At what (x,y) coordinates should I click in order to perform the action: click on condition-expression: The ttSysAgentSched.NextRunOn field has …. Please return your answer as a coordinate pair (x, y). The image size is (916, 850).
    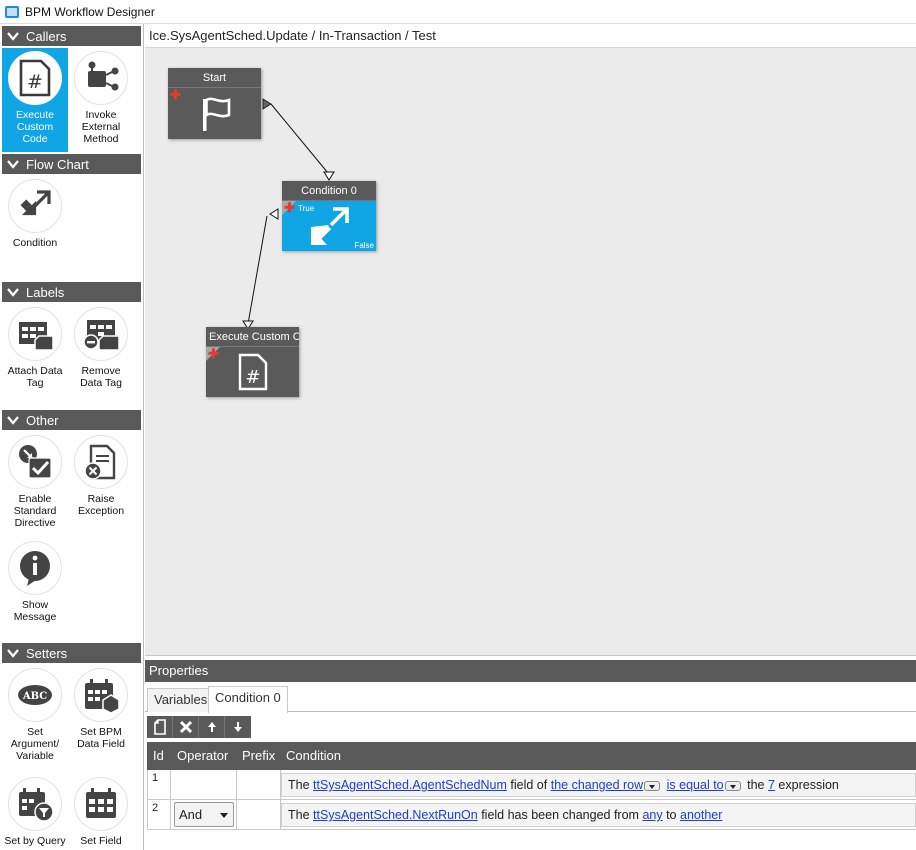
    Looking at the image, I should click on (598, 815).